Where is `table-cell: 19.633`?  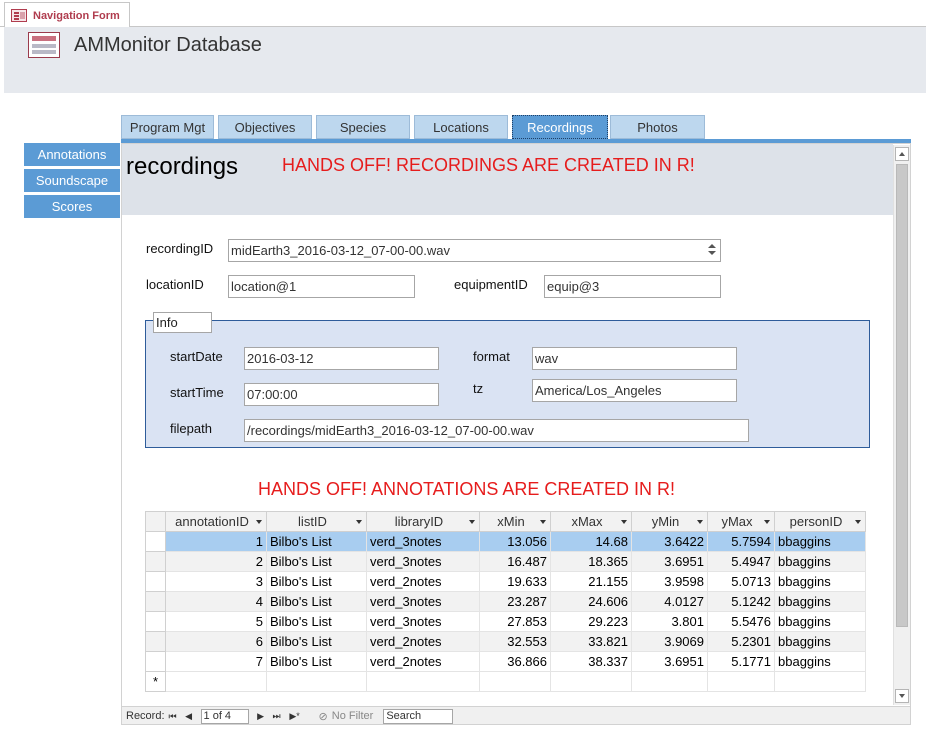 table-cell: 19.633 is located at coordinates (515, 581).